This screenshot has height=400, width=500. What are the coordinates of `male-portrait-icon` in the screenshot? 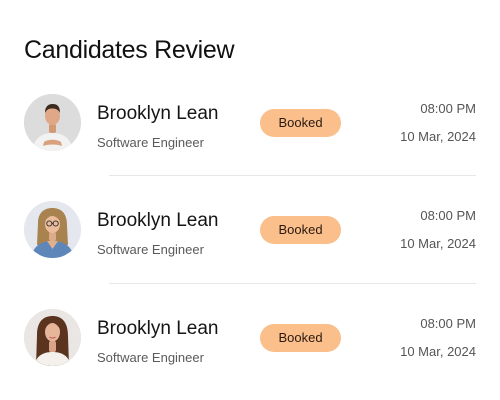 It's located at (52, 122).